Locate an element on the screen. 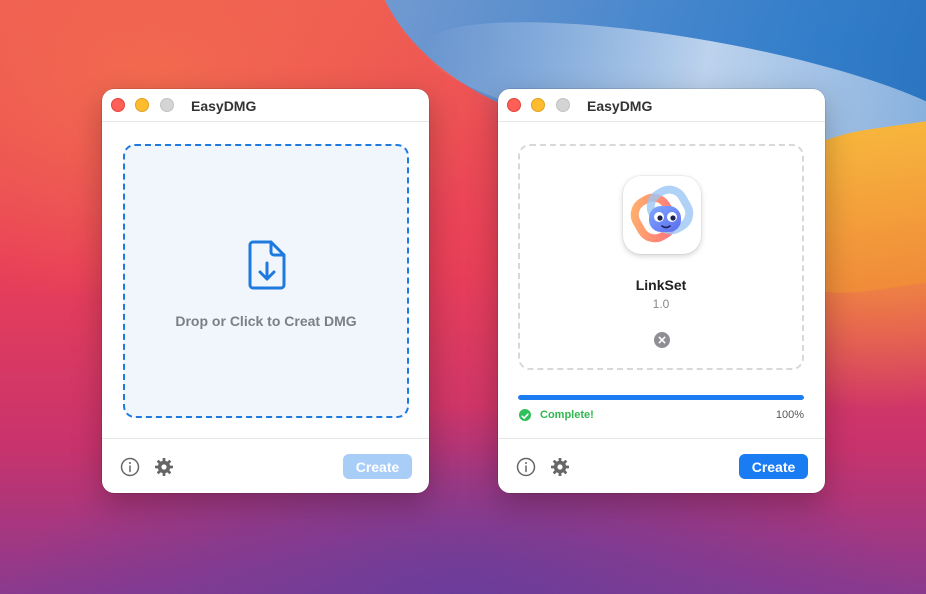 Image resolution: width=926 pixels, height=594 pixels. app-name: LinkSet is located at coordinates (661, 285).